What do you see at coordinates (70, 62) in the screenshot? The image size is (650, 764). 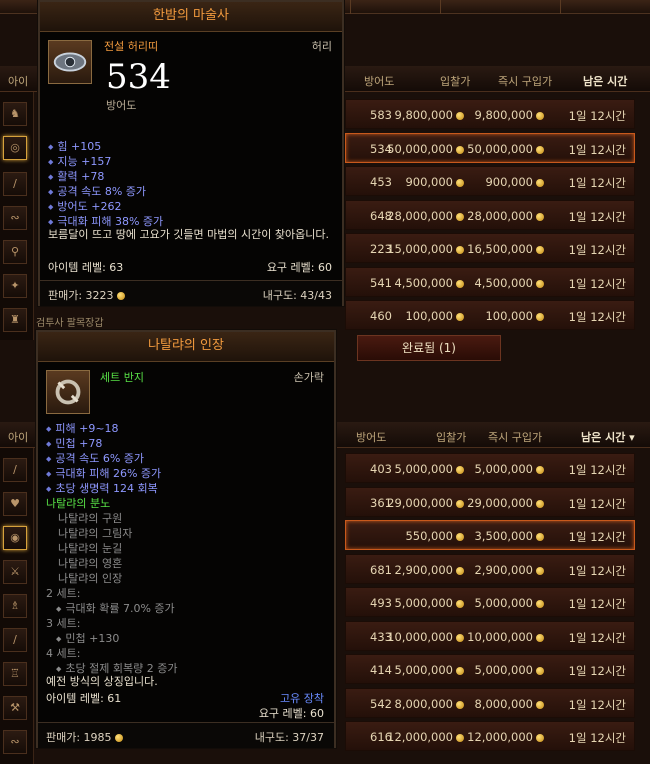 I see `belt-icon` at bounding box center [70, 62].